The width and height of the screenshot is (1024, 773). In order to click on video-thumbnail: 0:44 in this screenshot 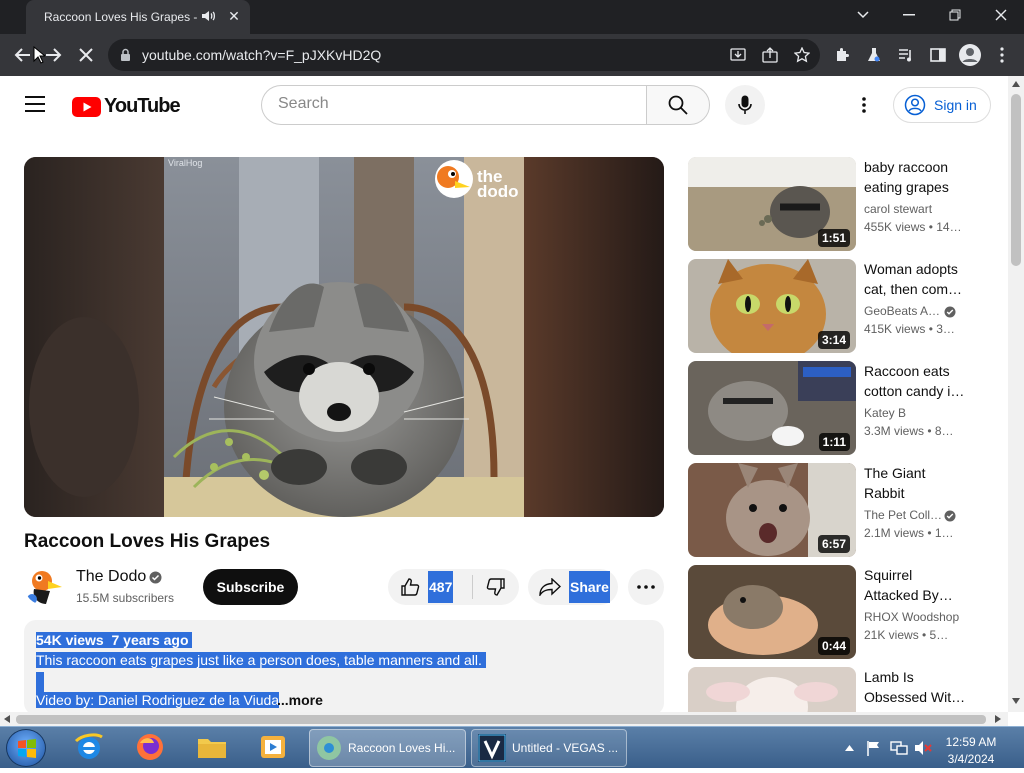, I will do `click(772, 612)`.